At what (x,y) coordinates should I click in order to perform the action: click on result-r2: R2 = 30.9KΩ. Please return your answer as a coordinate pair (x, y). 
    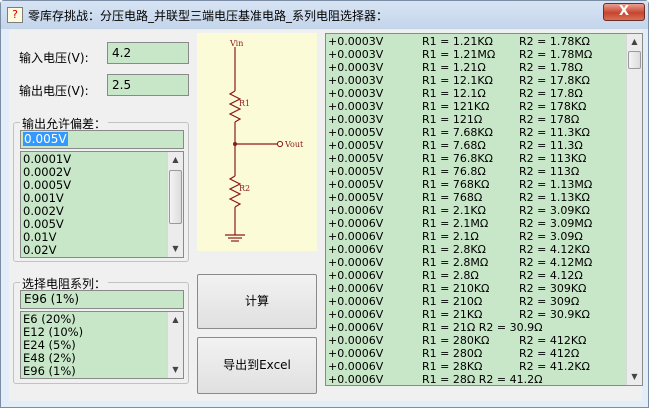
    Looking at the image, I should click on (554, 314).